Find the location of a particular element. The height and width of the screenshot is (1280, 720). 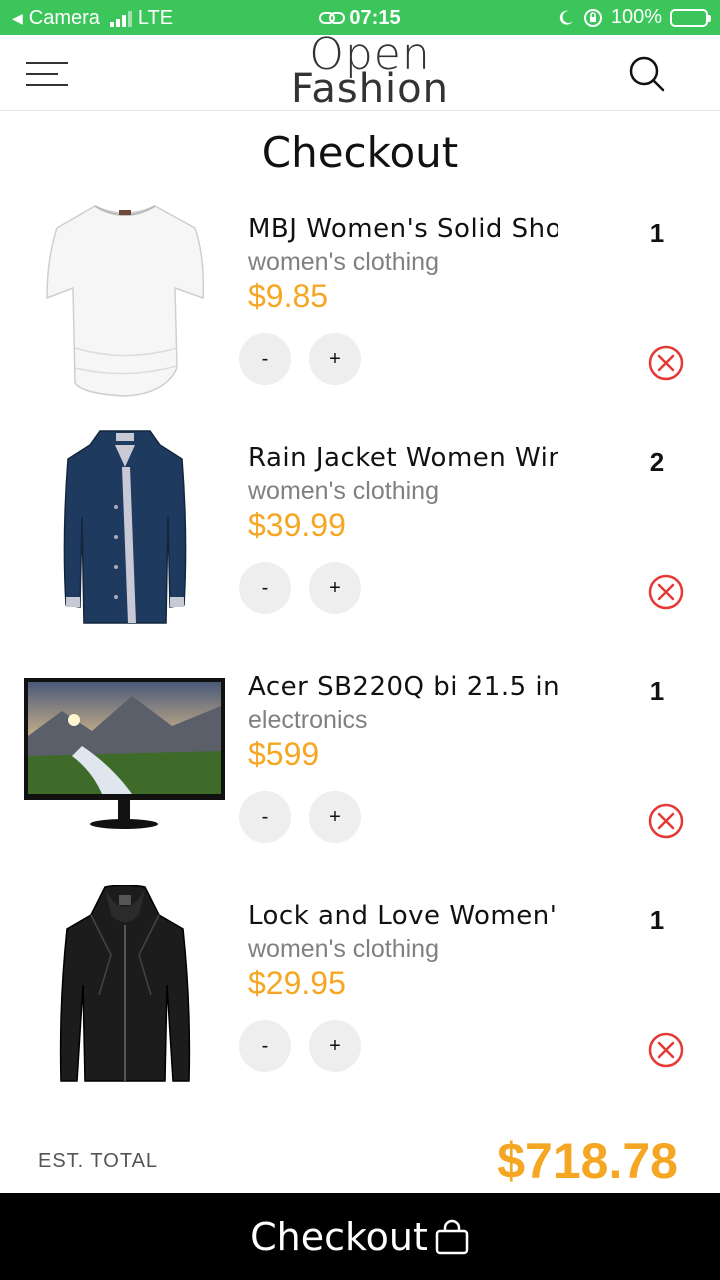

status-right: 100% is located at coordinates (634, 17).